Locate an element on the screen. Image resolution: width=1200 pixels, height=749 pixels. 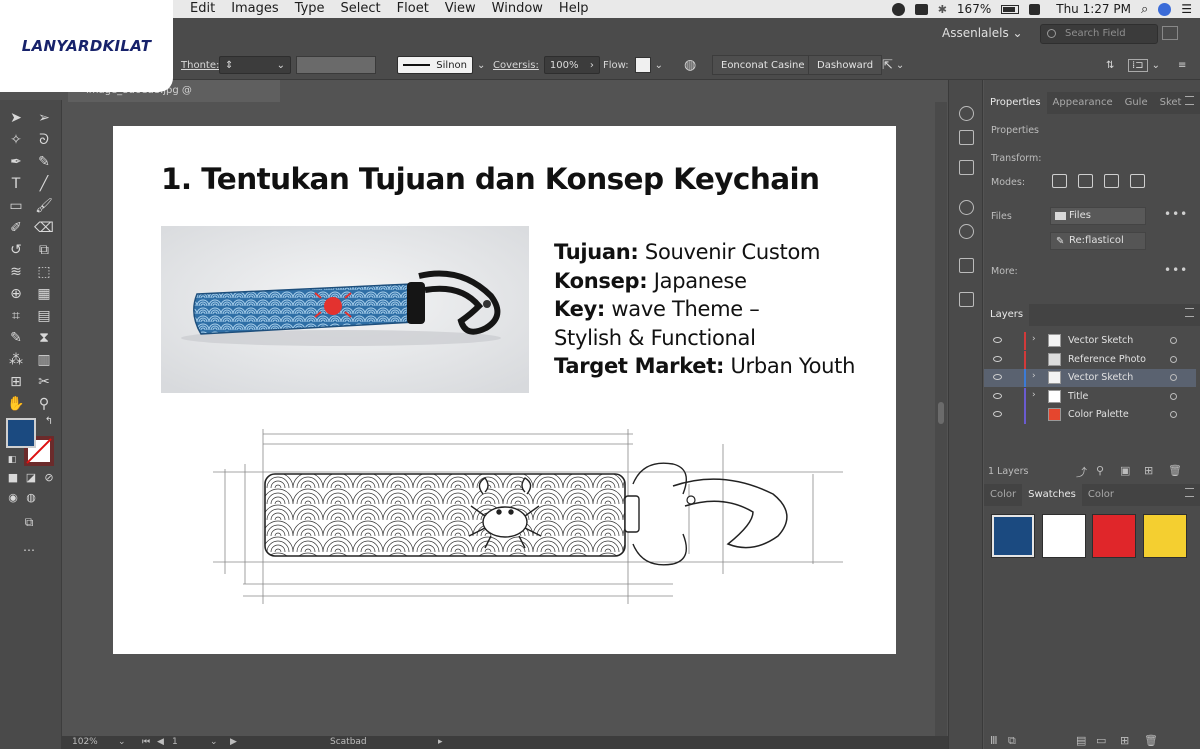
menu-images: Images is located at coordinates (255, 9).